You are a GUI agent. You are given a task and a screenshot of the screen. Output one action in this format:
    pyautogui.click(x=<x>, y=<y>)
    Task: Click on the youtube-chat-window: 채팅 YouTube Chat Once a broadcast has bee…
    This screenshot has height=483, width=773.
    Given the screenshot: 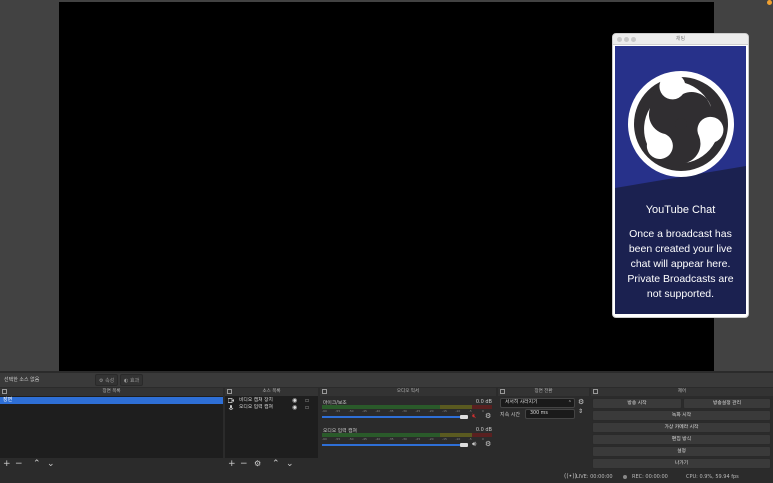 What is the action you would take?
    pyautogui.click(x=680, y=175)
    